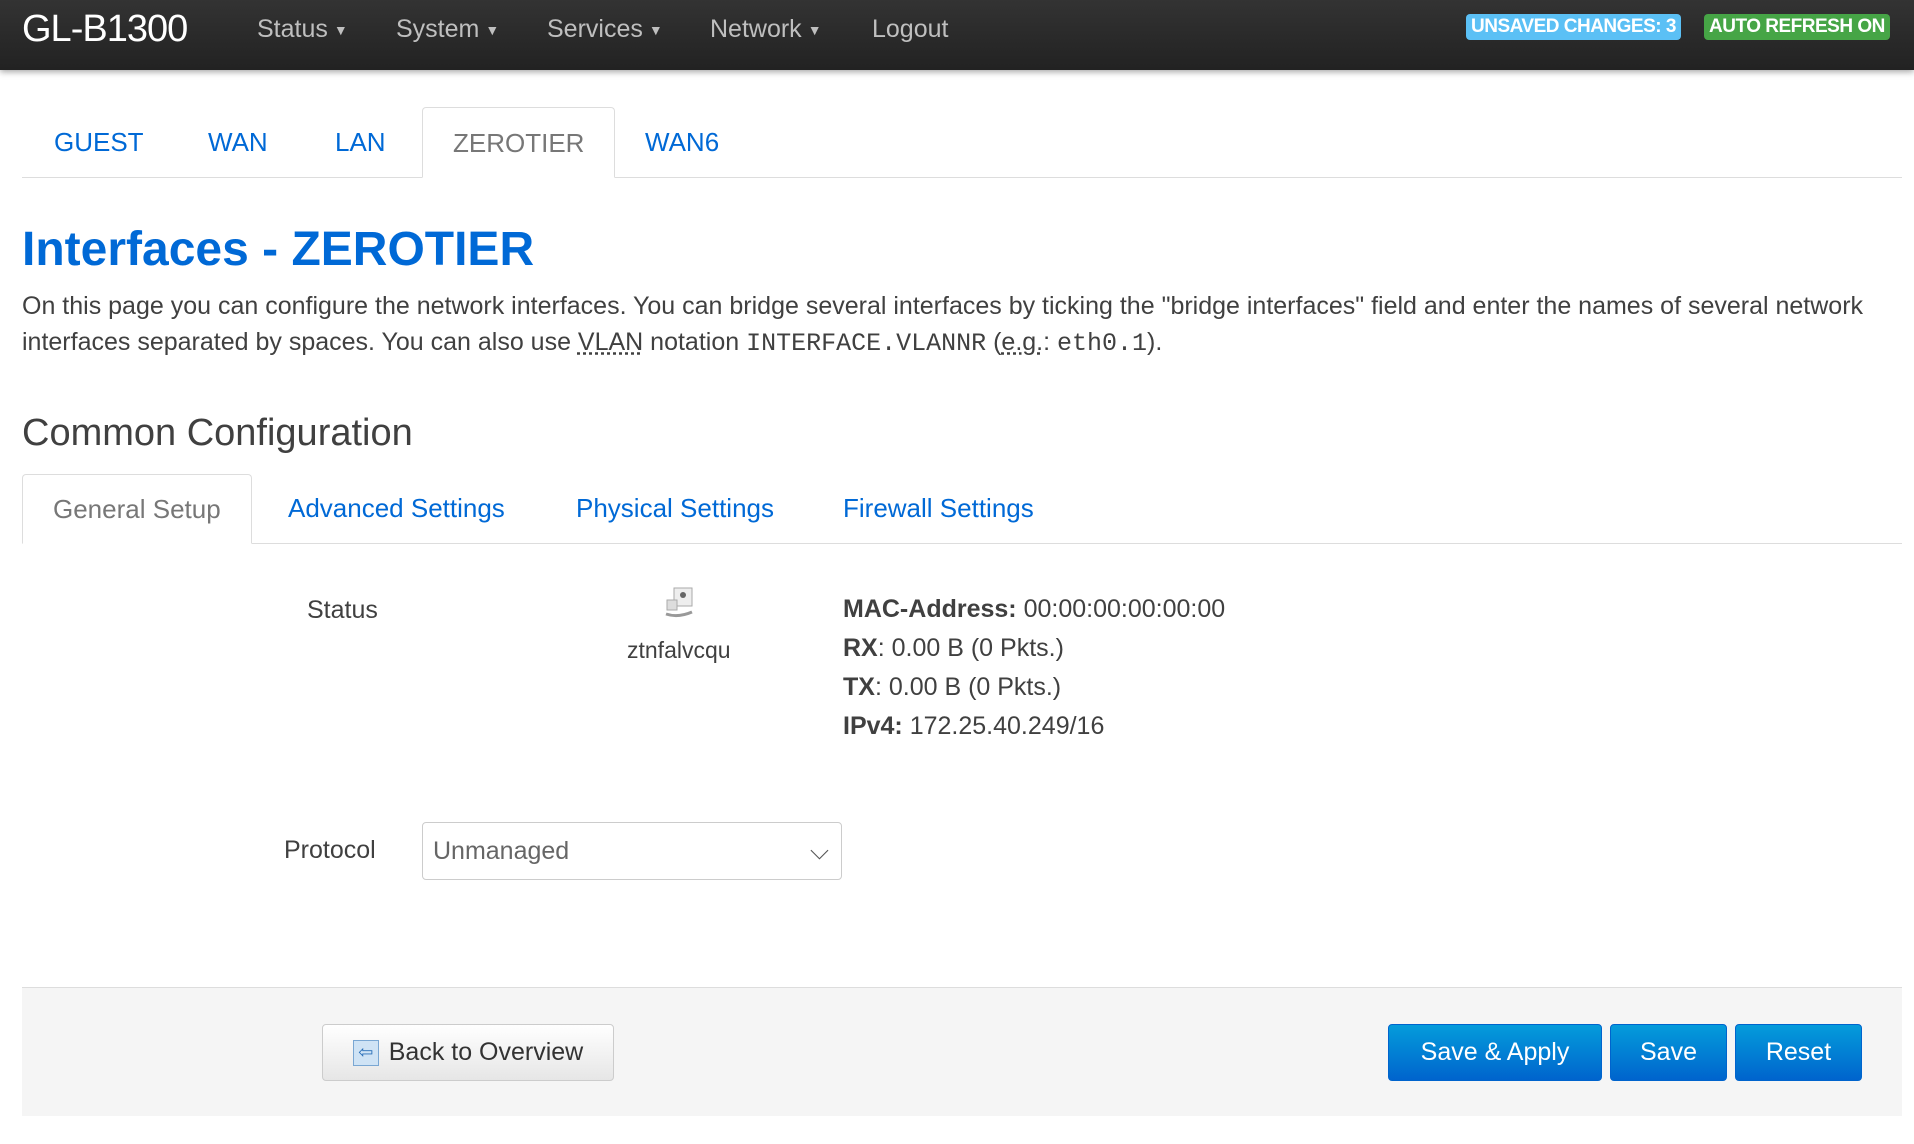 This screenshot has height=1144, width=1914. I want to click on menu-services: Services ▼, so click(605, 29).